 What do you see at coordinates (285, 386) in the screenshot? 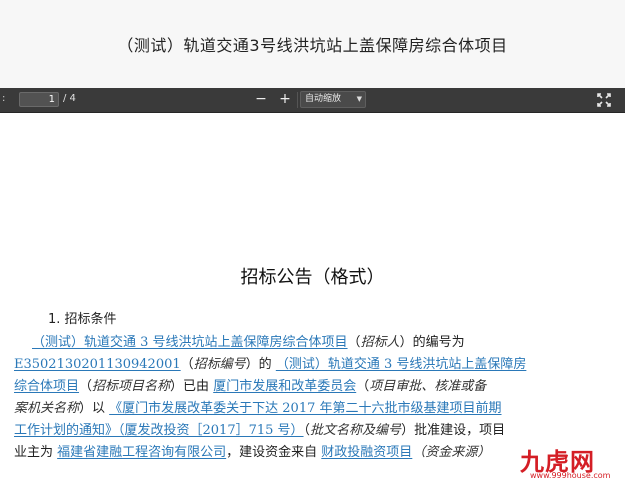
I see `filled-field: 厦门市发展和改革委员会` at bounding box center [285, 386].